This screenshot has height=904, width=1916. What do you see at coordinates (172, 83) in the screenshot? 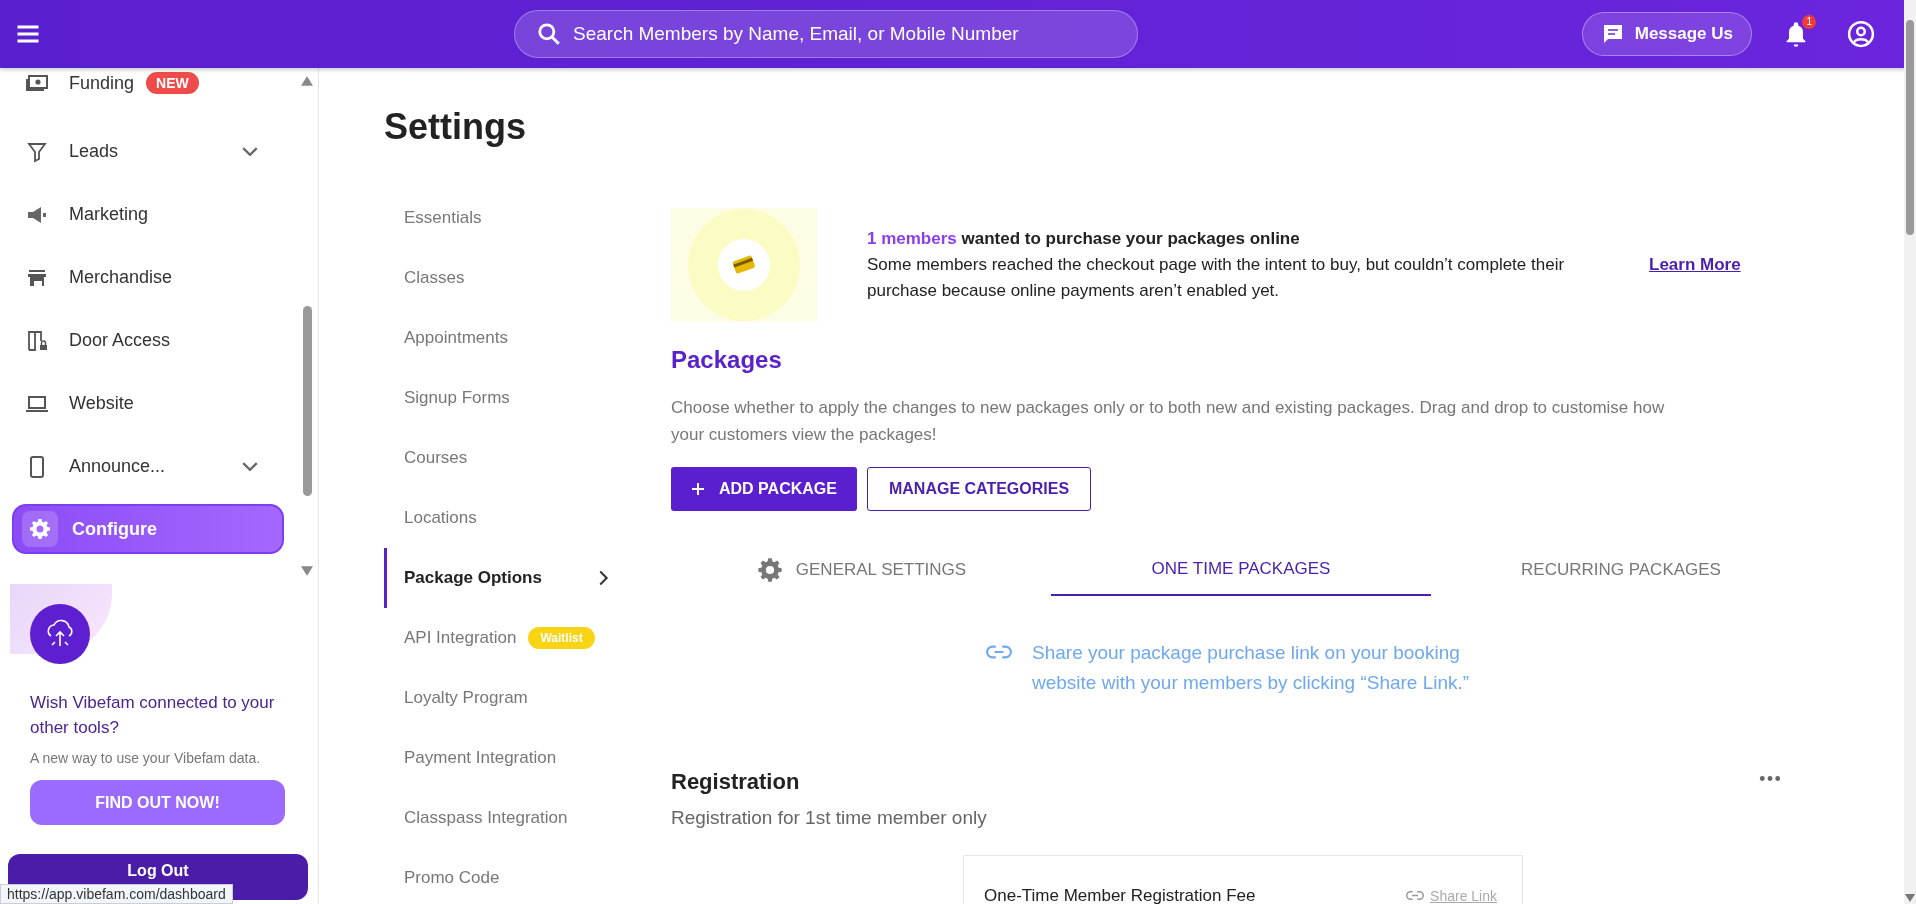
I see `new-badge: NEW` at bounding box center [172, 83].